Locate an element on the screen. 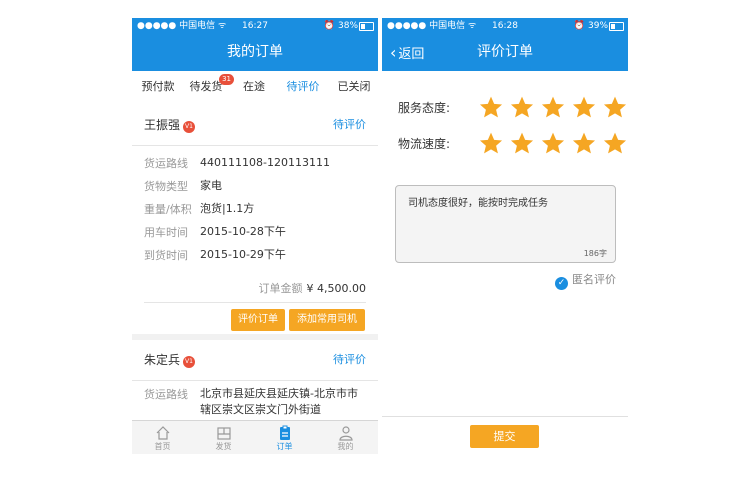  status-bar: ●●●●● 中国电信 ᯤ 16:27 ⏰ 38% is located at coordinates (255, 26).